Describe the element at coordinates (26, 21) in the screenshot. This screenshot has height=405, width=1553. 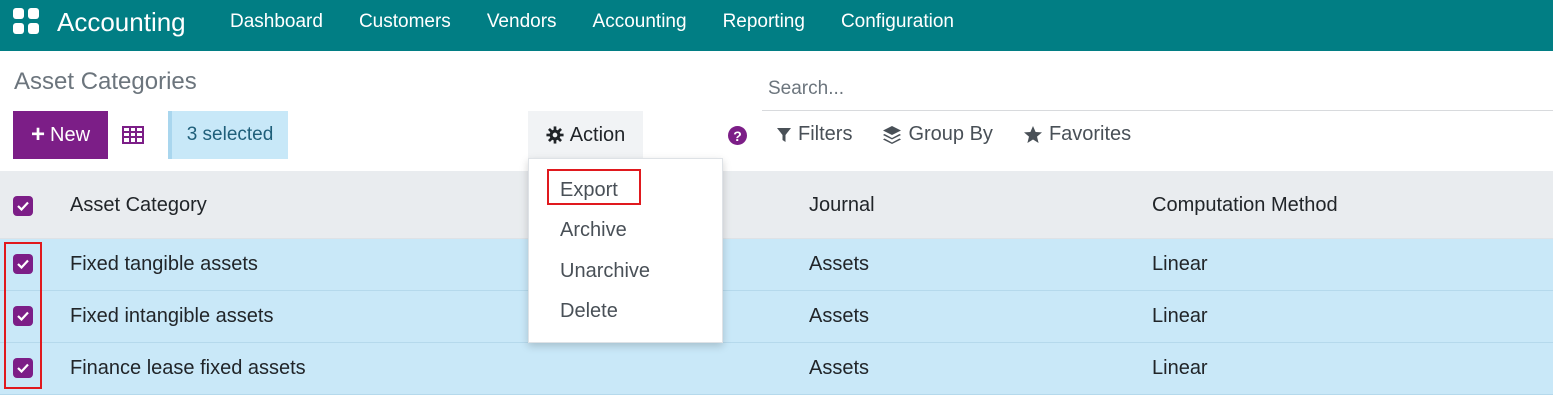
I see `apps-menu-icon` at that location.